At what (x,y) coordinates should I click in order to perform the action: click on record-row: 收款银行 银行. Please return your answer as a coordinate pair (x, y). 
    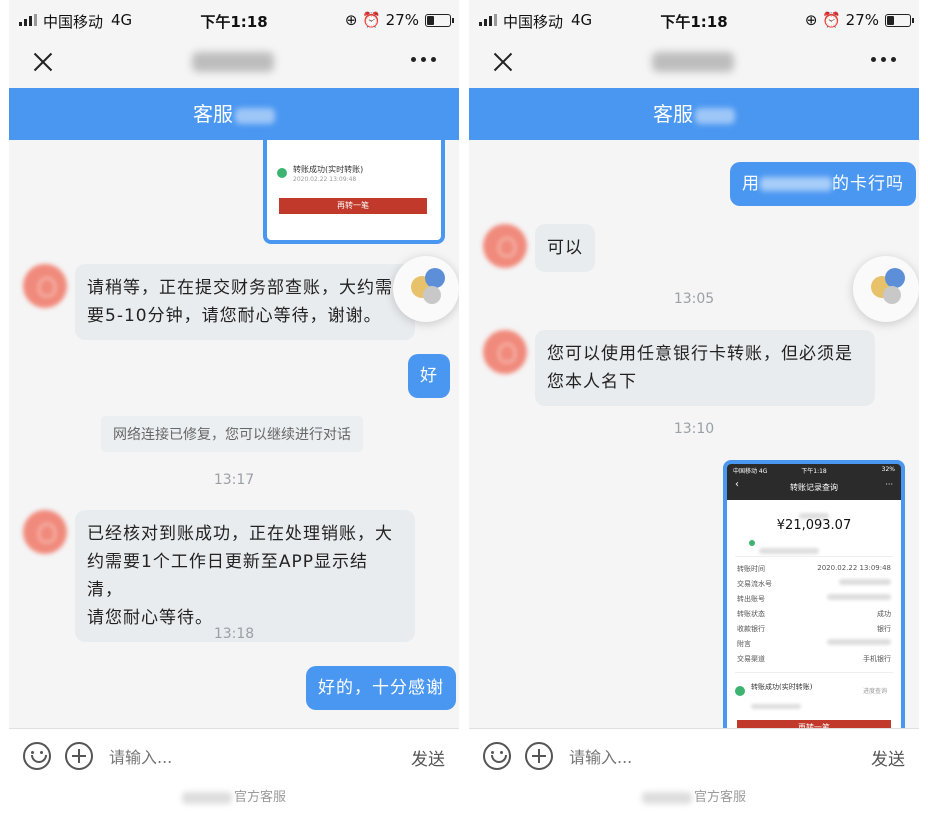
    Looking at the image, I should click on (814, 629).